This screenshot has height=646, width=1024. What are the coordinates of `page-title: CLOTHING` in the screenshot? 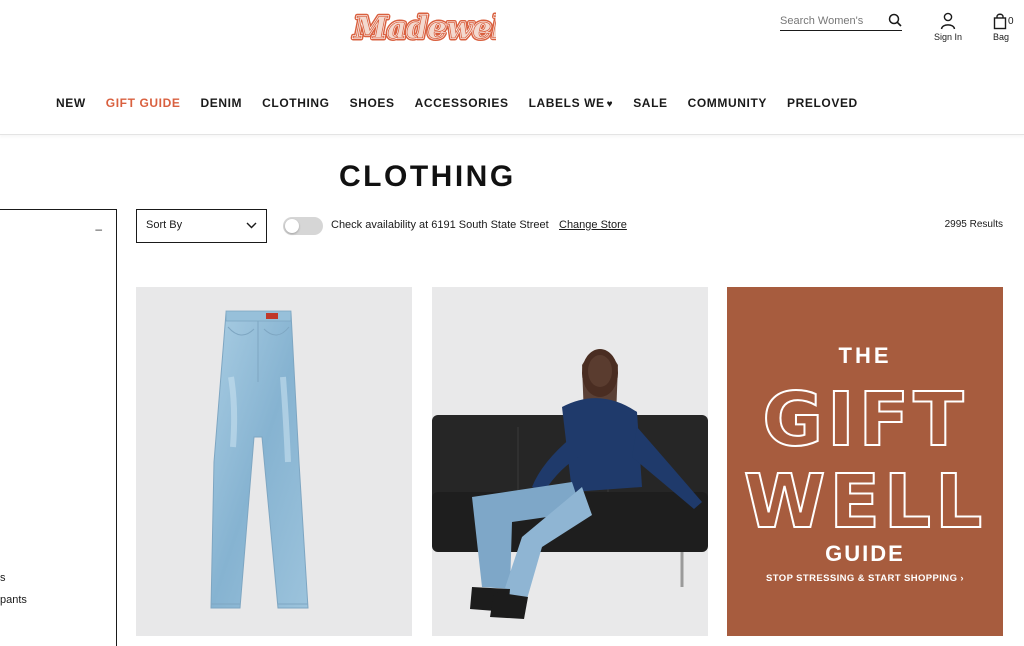 It's located at (427, 176).